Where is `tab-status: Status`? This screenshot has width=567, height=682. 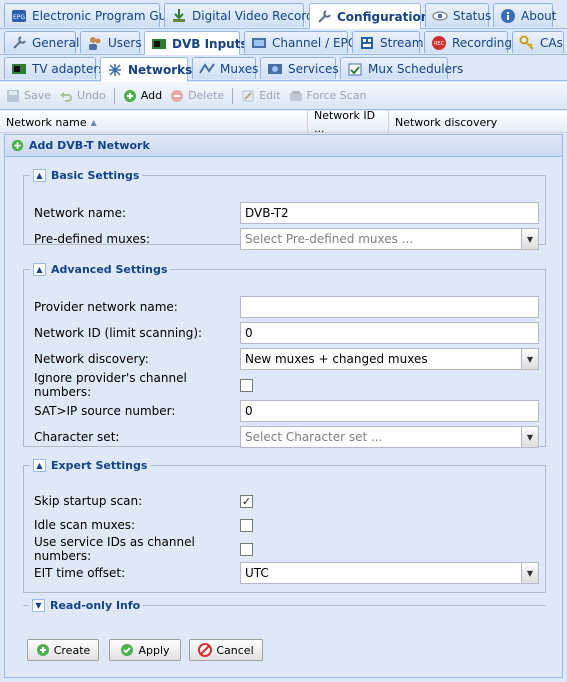 tab-status: Status is located at coordinates (458, 15).